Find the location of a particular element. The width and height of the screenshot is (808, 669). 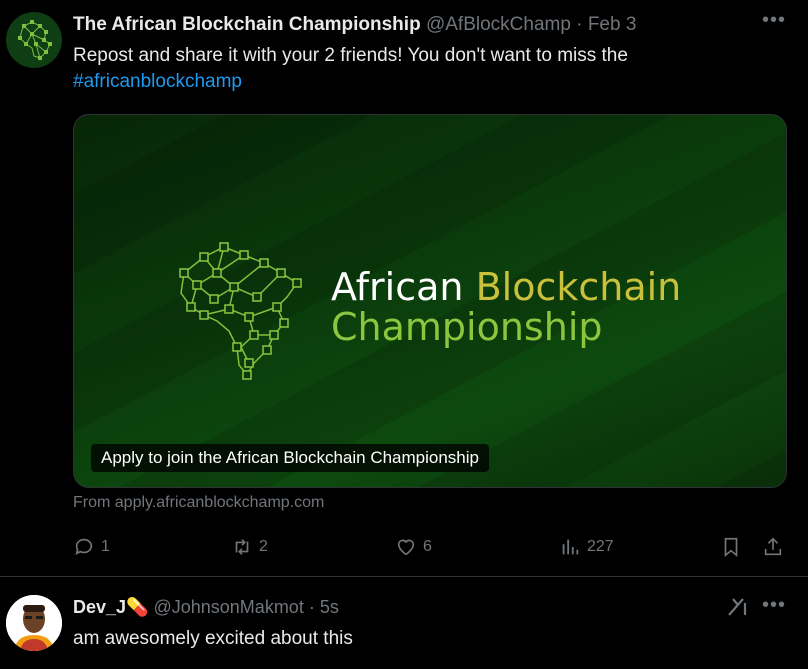

author-name: The African Blockchain Championship is located at coordinates (247, 24).